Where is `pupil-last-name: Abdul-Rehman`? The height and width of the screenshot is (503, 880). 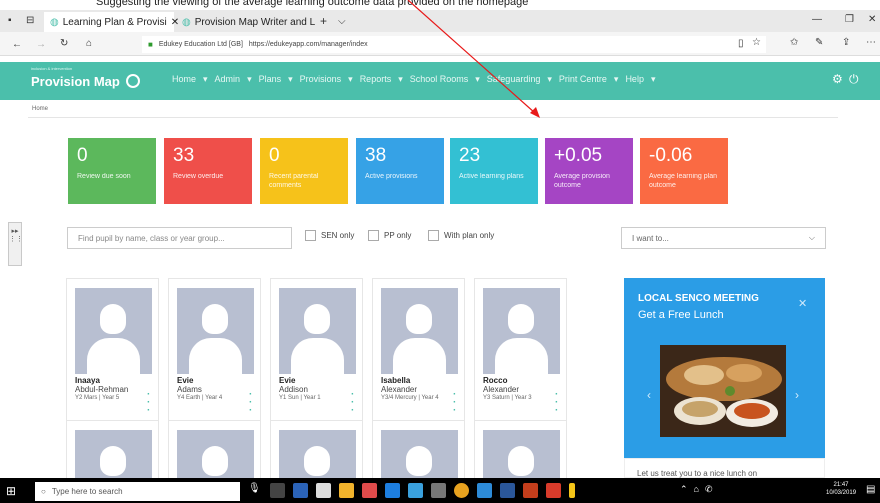
pupil-last-name: Abdul-Rehman is located at coordinates (102, 389).